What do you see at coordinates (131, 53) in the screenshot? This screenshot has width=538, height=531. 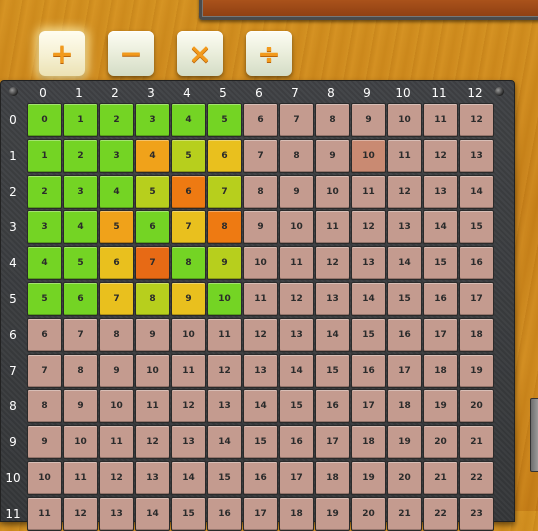 I see `subtract-operator-button: −` at bounding box center [131, 53].